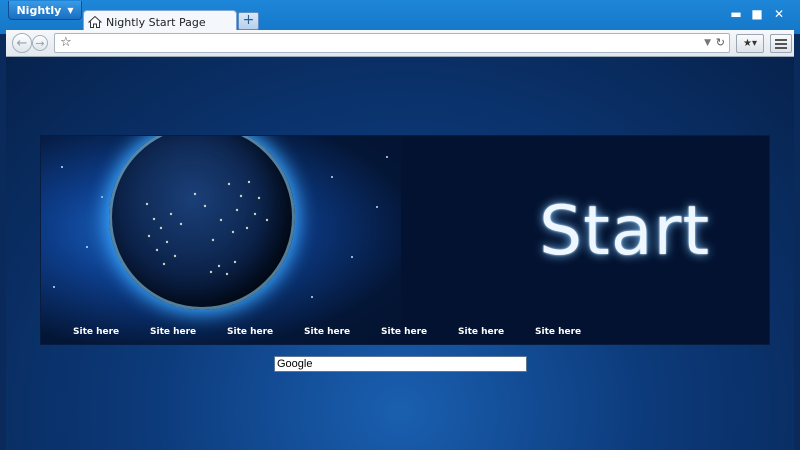 This screenshot has height=450, width=800. Describe the element at coordinates (392, 43) in the screenshot. I see `url-bar: ☆ ▼ ↻` at that location.